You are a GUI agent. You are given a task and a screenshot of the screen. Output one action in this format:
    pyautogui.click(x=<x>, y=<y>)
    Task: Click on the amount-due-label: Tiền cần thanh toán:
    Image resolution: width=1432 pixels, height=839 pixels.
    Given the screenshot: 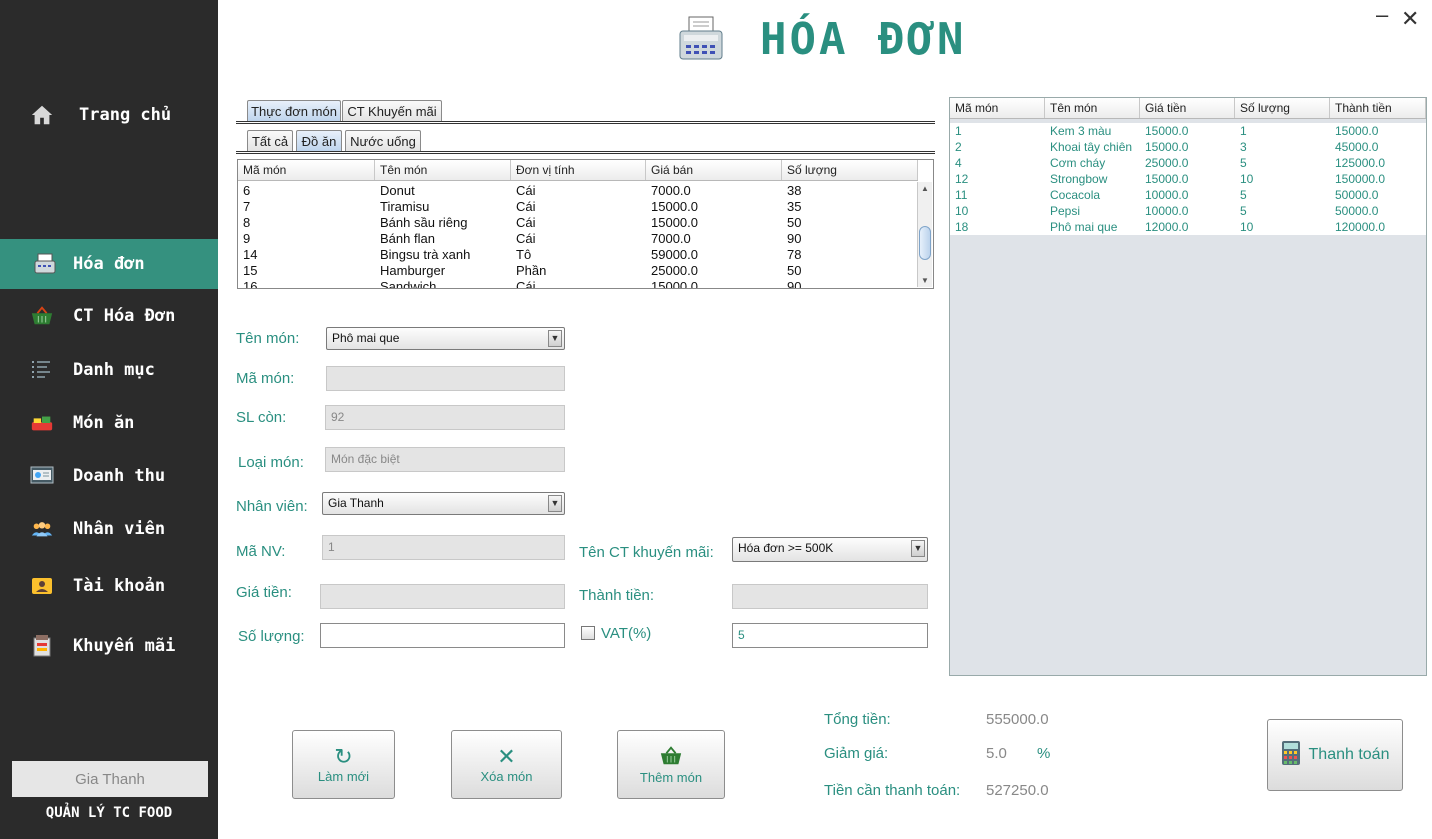 What is the action you would take?
    pyautogui.click(x=892, y=790)
    